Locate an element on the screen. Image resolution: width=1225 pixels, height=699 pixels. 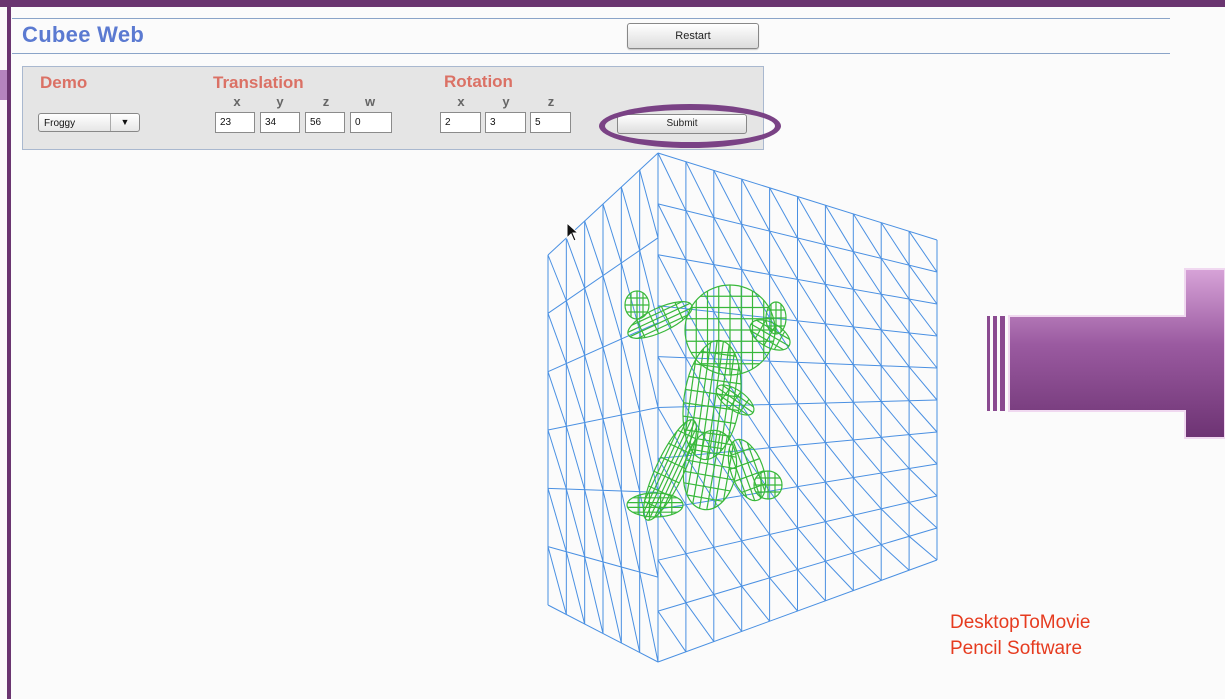
watermark: DesktopToMovie Pencil Software is located at coordinates (1020, 636).